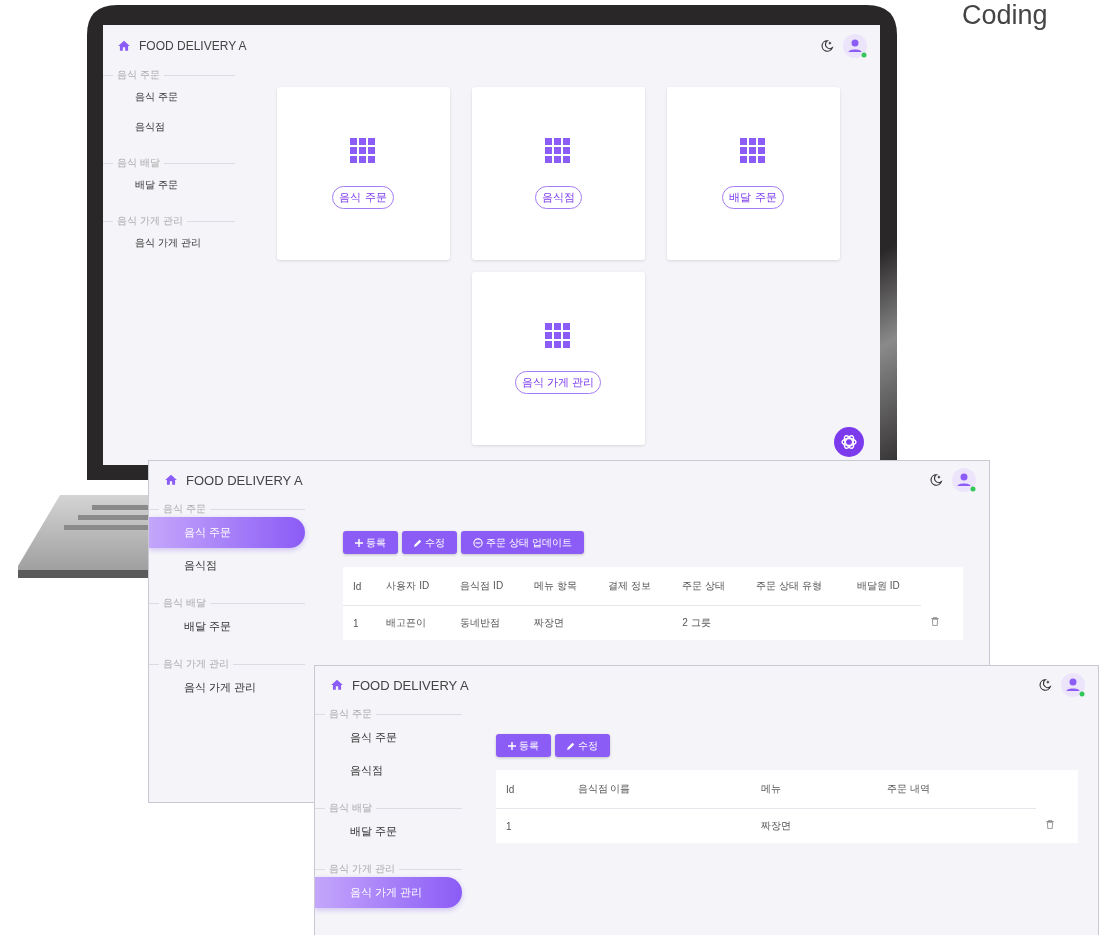 This screenshot has height=935, width=1105. Describe the element at coordinates (883, 586) in the screenshot. I see `column-header: 배달원 ID` at that location.